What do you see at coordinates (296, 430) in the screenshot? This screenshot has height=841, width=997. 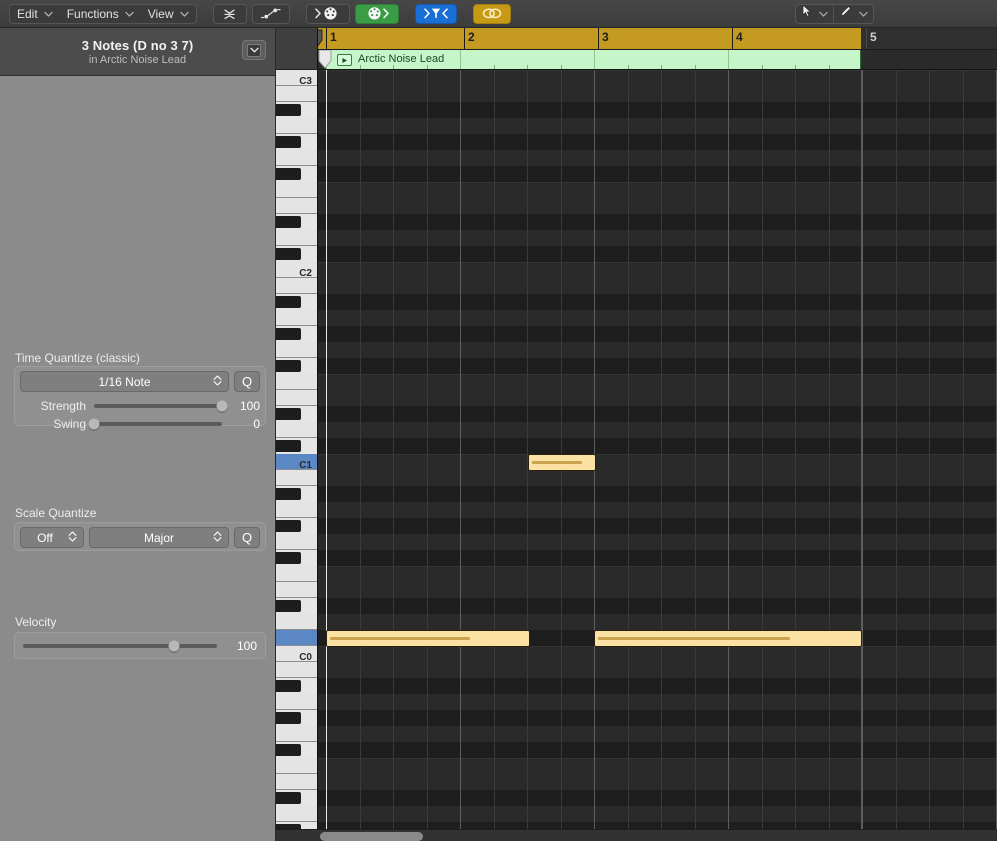 I see `piano-key-D2` at bounding box center [296, 430].